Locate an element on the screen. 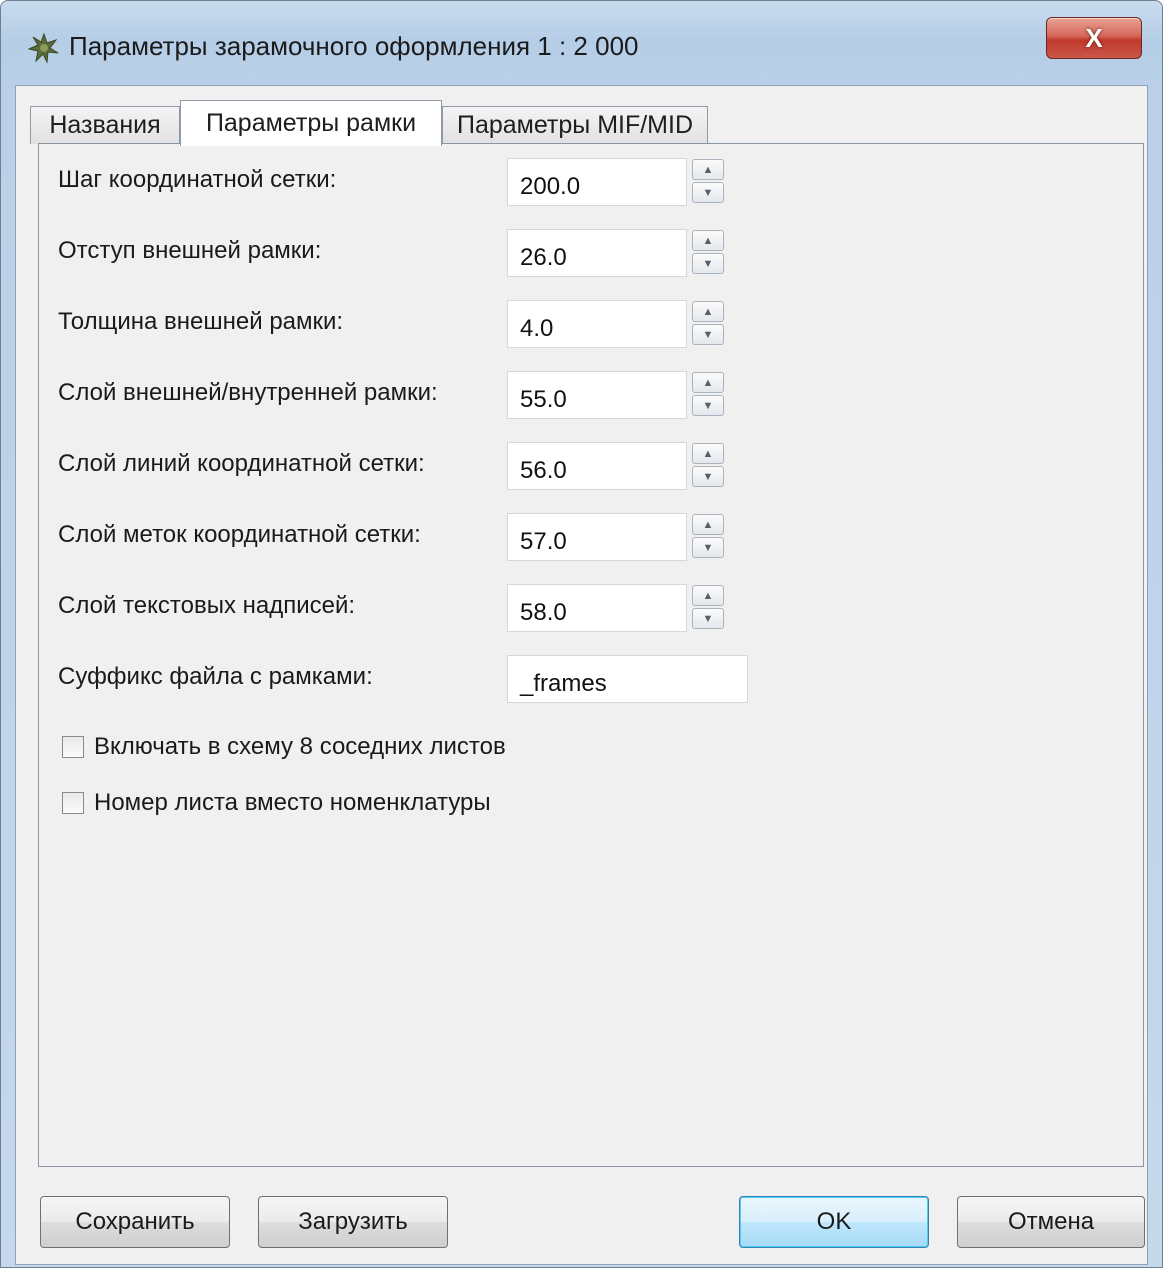 The height and width of the screenshot is (1270, 1165). grid-step-label: Шаг координатной сетки: is located at coordinates (197, 179).